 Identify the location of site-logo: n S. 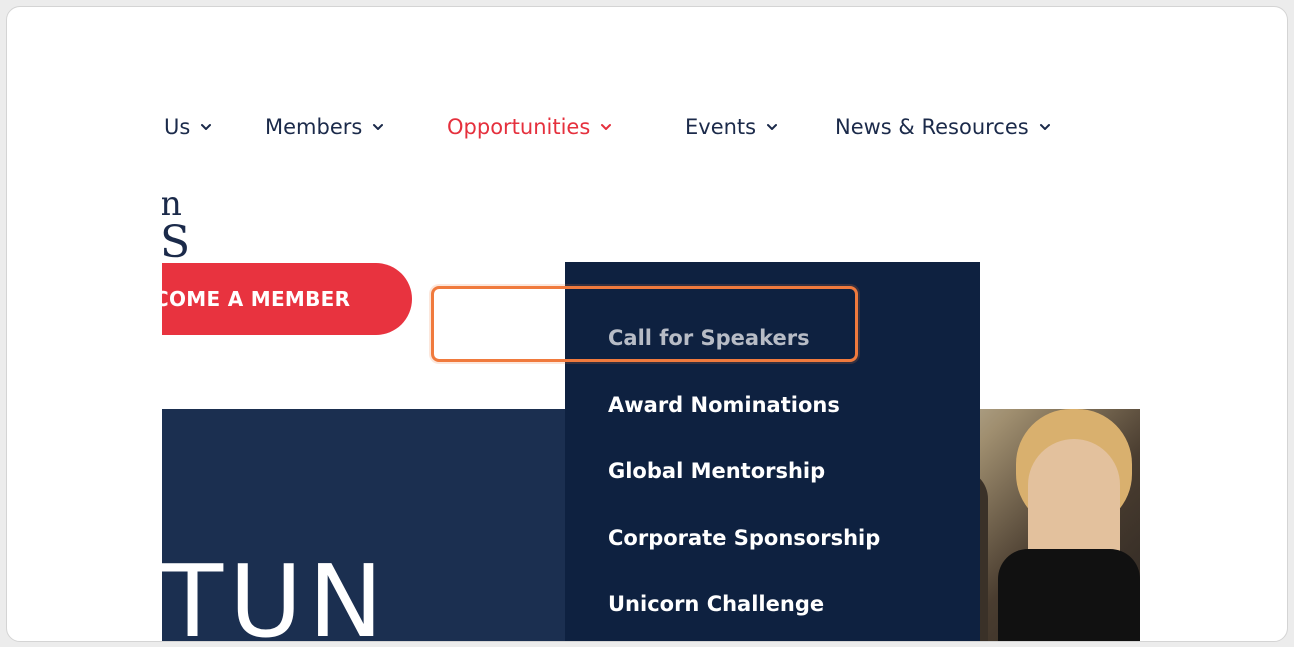
(176, 226).